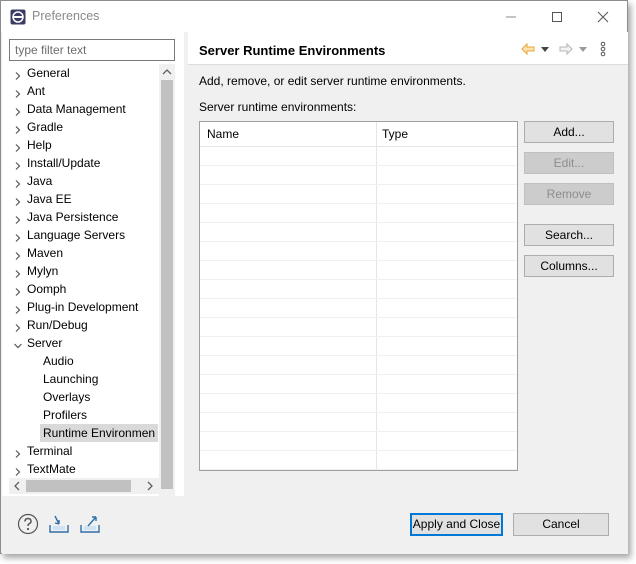 The image size is (636, 564). What do you see at coordinates (93, 235) in the screenshot?
I see `tree-item-category: Language Servers` at bounding box center [93, 235].